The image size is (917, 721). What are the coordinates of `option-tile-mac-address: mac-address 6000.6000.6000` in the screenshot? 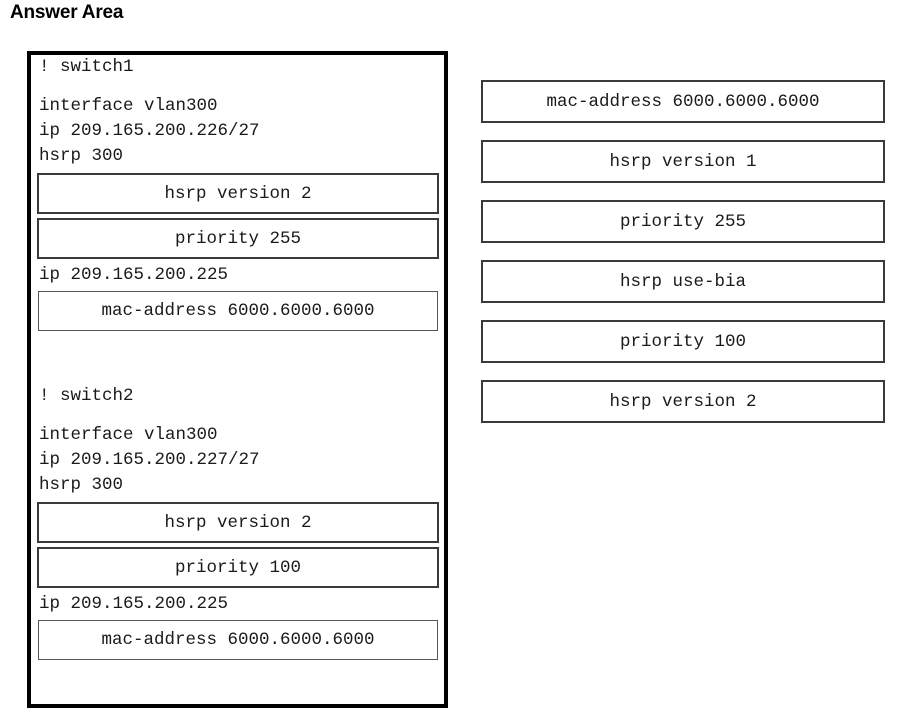 It's located at (683, 101).